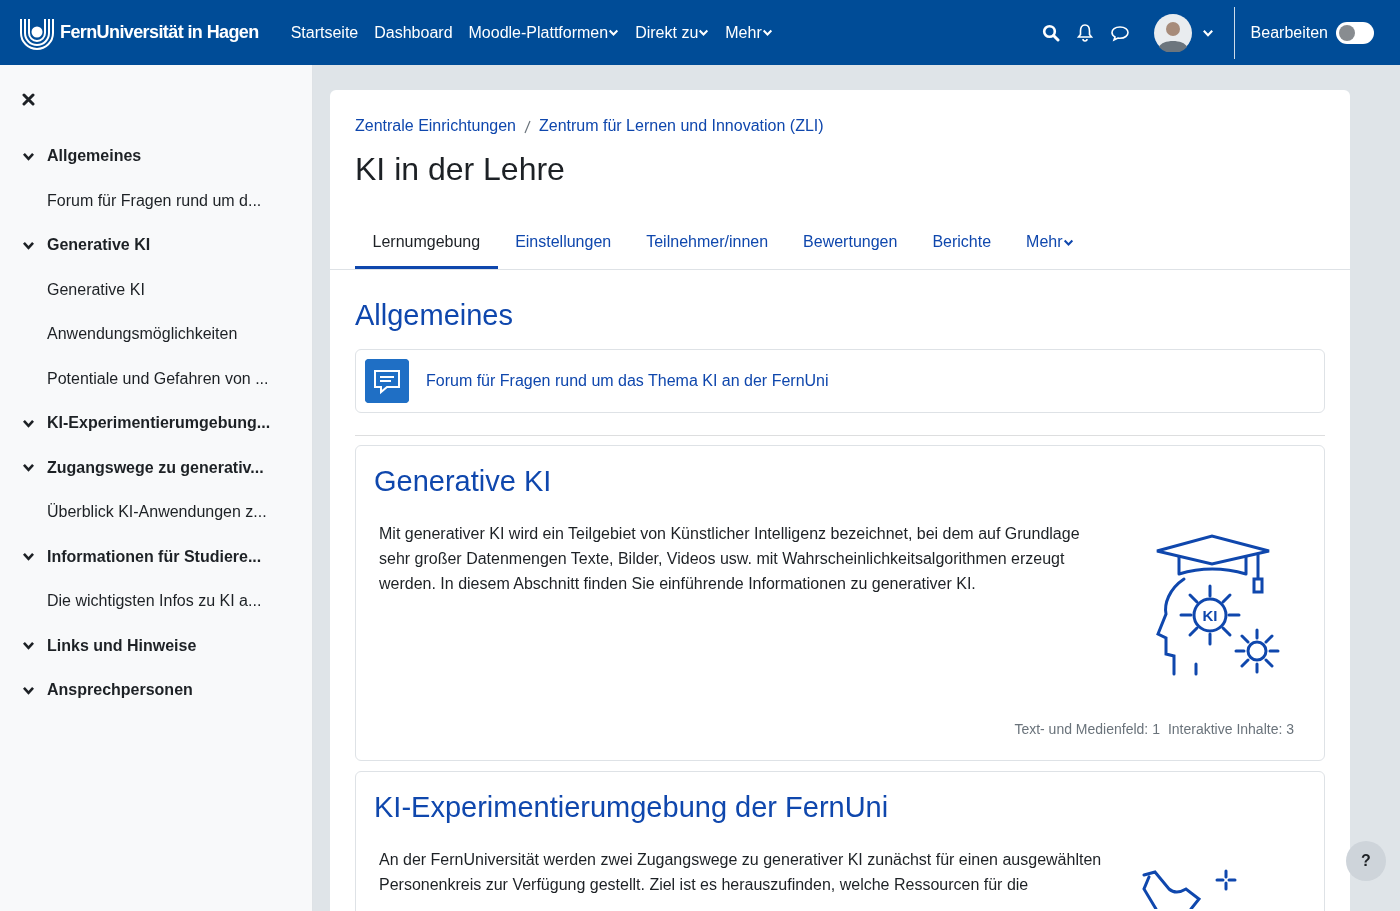 This screenshot has width=1400, height=911. What do you see at coordinates (850, 244) in the screenshot?
I see `tab: Bewertungen` at bounding box center [850, 244].